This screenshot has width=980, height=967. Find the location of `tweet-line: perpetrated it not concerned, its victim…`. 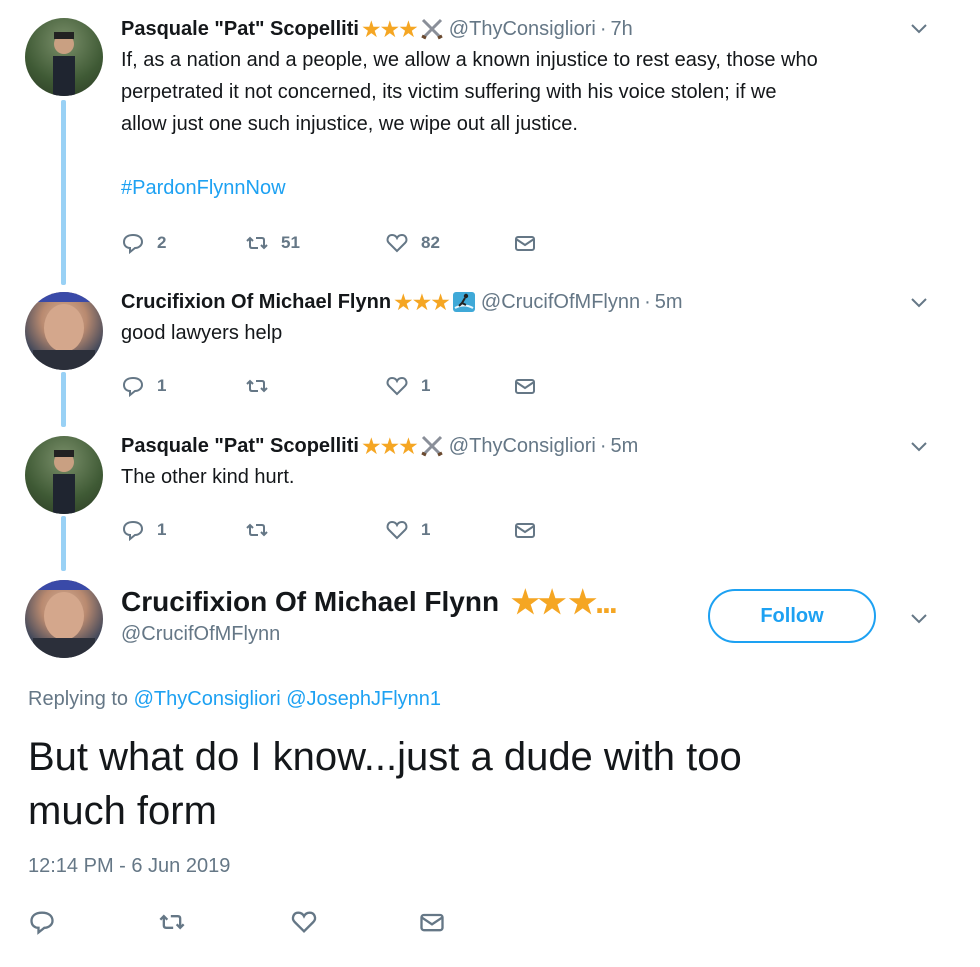

tweet-line: perpetrated it not concerned, its victim… is located at coordinates (449, 92).